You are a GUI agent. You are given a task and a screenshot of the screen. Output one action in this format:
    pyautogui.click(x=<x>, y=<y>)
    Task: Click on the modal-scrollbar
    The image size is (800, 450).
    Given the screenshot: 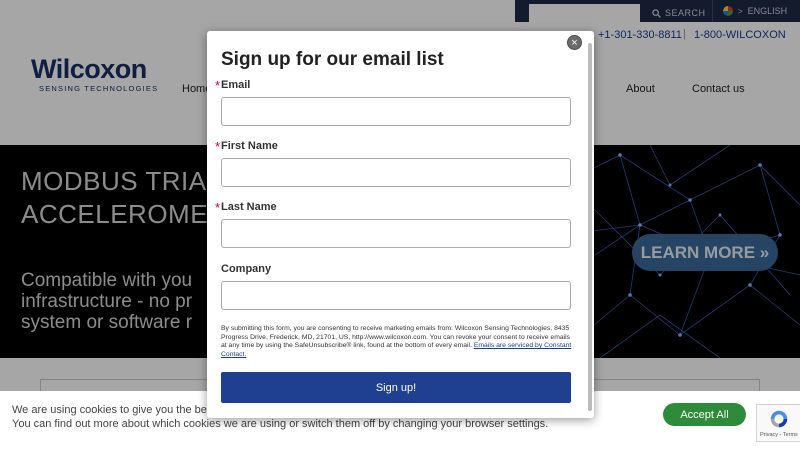 What is the action you would take?
    pyautogui.click(x=590, y=227)
    